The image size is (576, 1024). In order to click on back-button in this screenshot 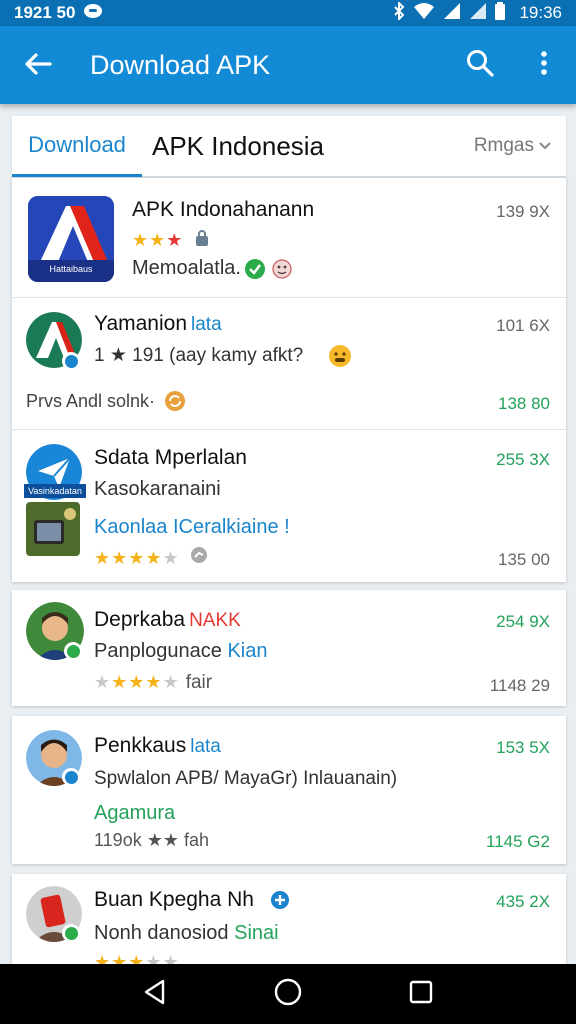, I will do `click(38, 65)`.